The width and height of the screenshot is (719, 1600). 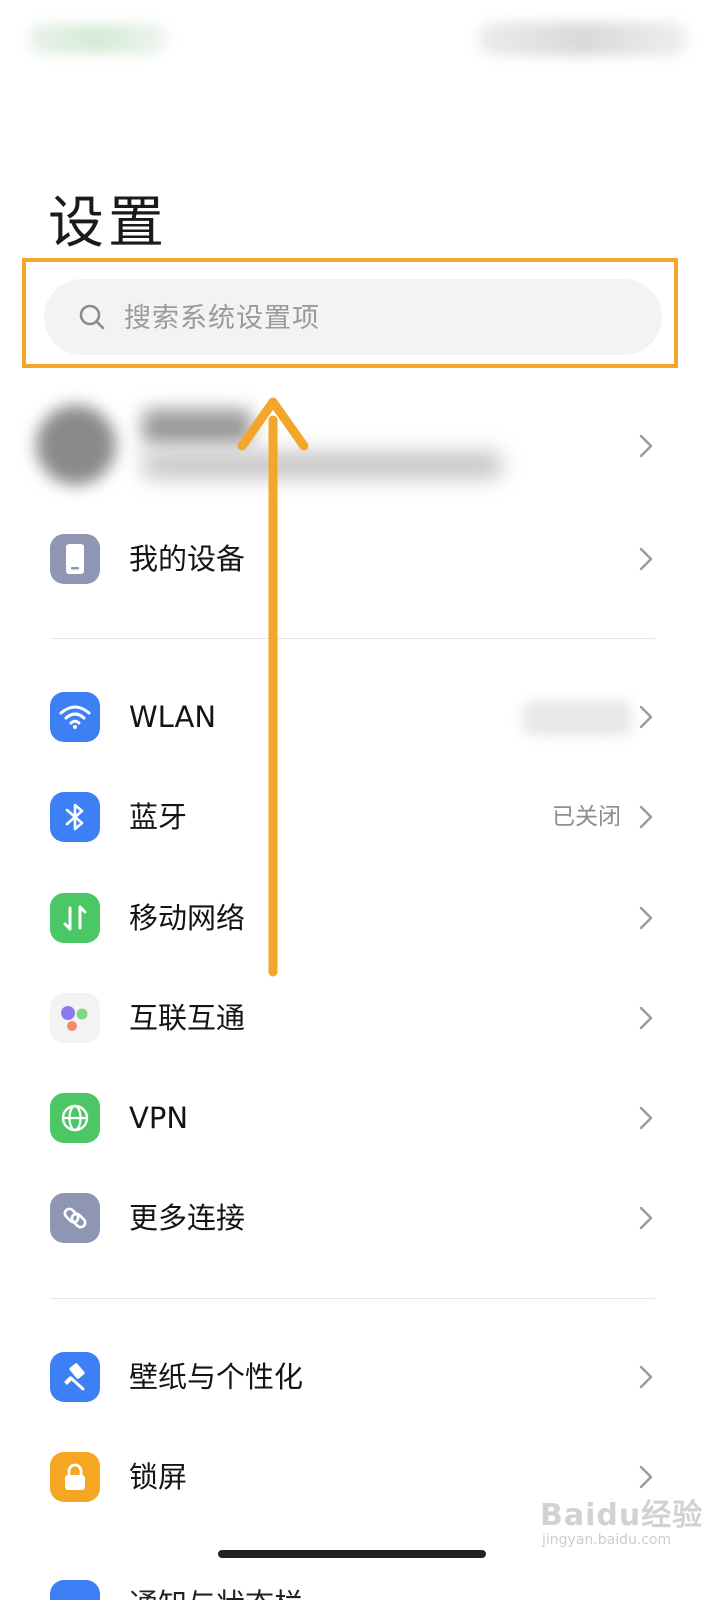 I want to click on account-name-blurred, so click(x=197, y=427).